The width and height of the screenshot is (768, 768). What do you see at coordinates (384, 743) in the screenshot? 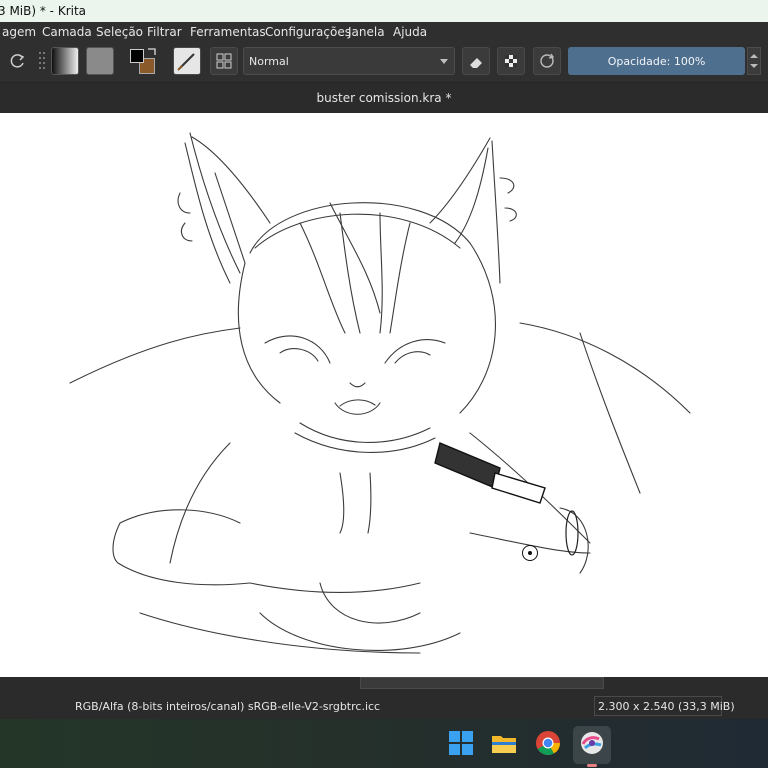
I see `os-taskbar` at bounding box center [384, 743].